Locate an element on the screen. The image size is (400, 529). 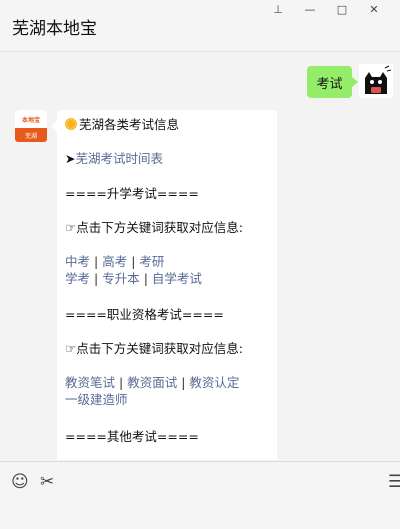
pin-button: ⊥ is located at coordinates (278, 9).